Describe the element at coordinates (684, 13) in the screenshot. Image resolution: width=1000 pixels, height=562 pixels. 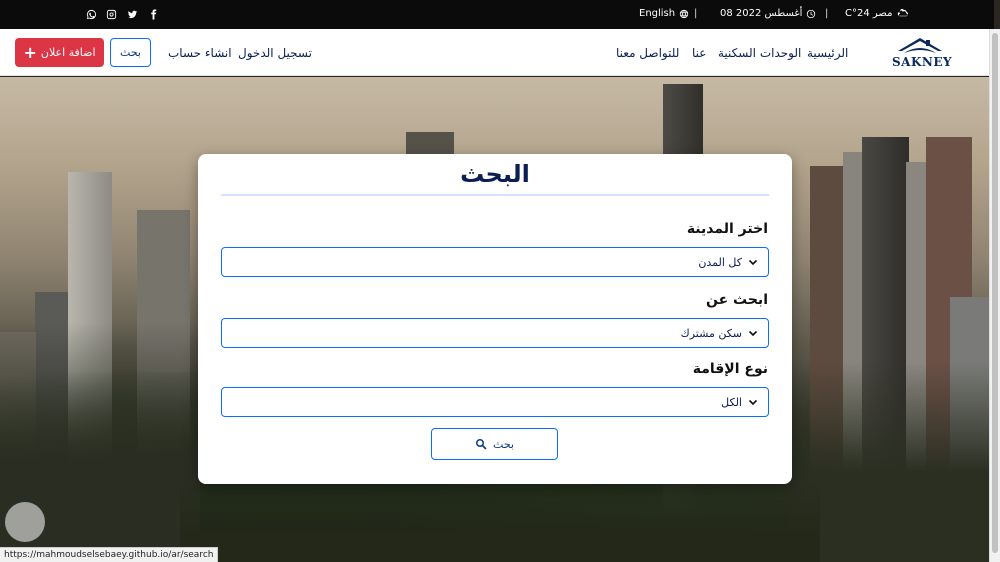
I see `globe-icon` at that location.